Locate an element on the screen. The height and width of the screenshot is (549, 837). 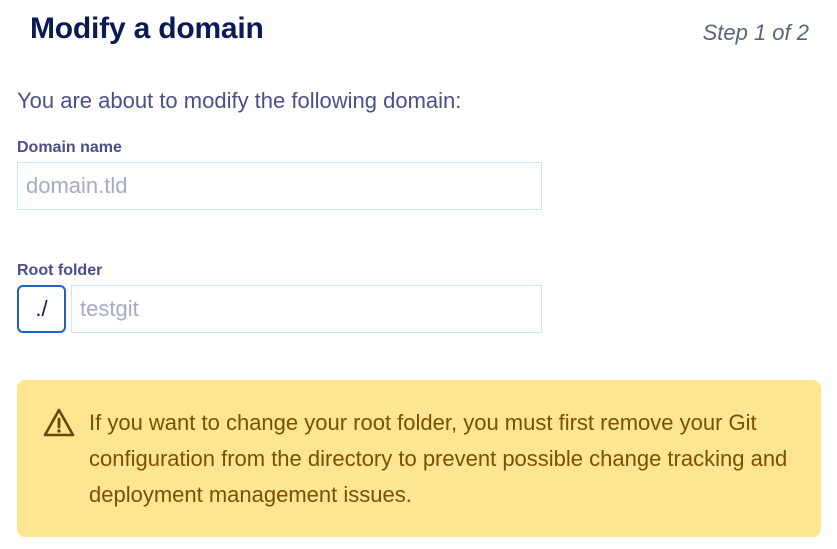
warning-triangle-icon is located at coordinates (59, 423).